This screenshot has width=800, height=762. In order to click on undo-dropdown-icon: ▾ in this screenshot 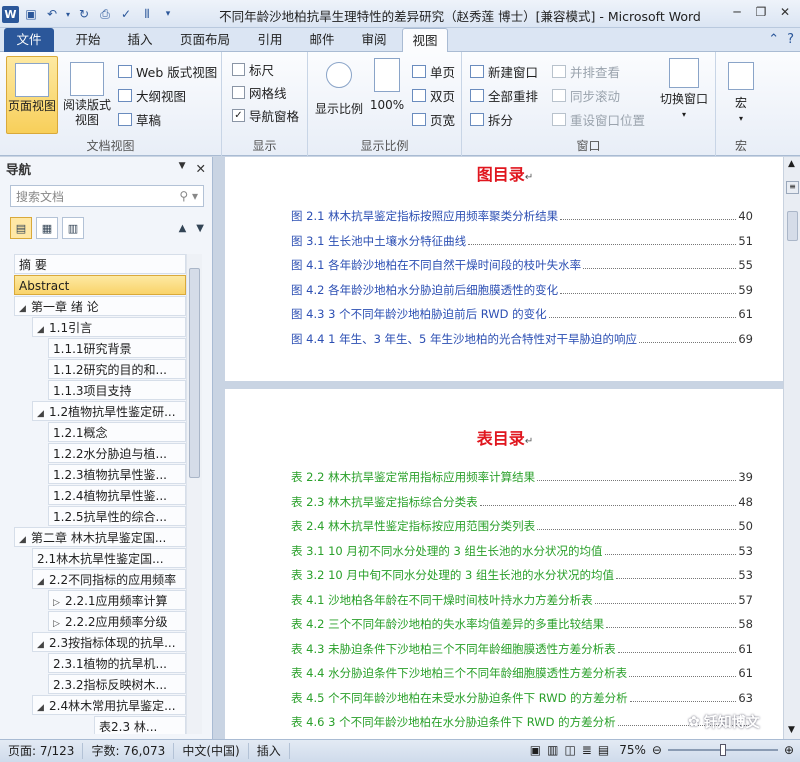, I will do `click(68, 14)`.